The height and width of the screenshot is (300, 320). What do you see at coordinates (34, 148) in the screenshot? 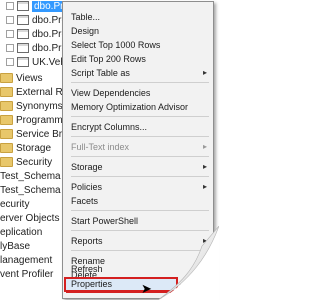
I see `tree-node-label: Storage` at bounding box center [34, 148].